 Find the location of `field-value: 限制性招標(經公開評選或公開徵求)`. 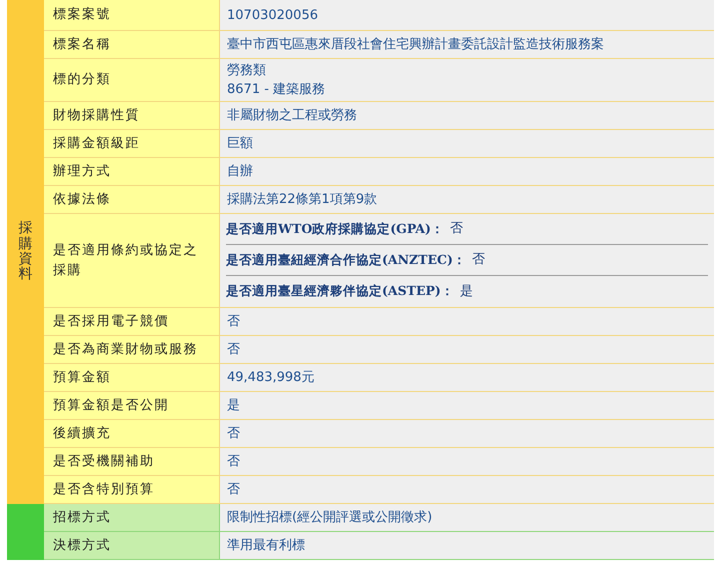

field-value: 限制性招標(經公開評選或公開徵求) is located at coordinates (330, 518).